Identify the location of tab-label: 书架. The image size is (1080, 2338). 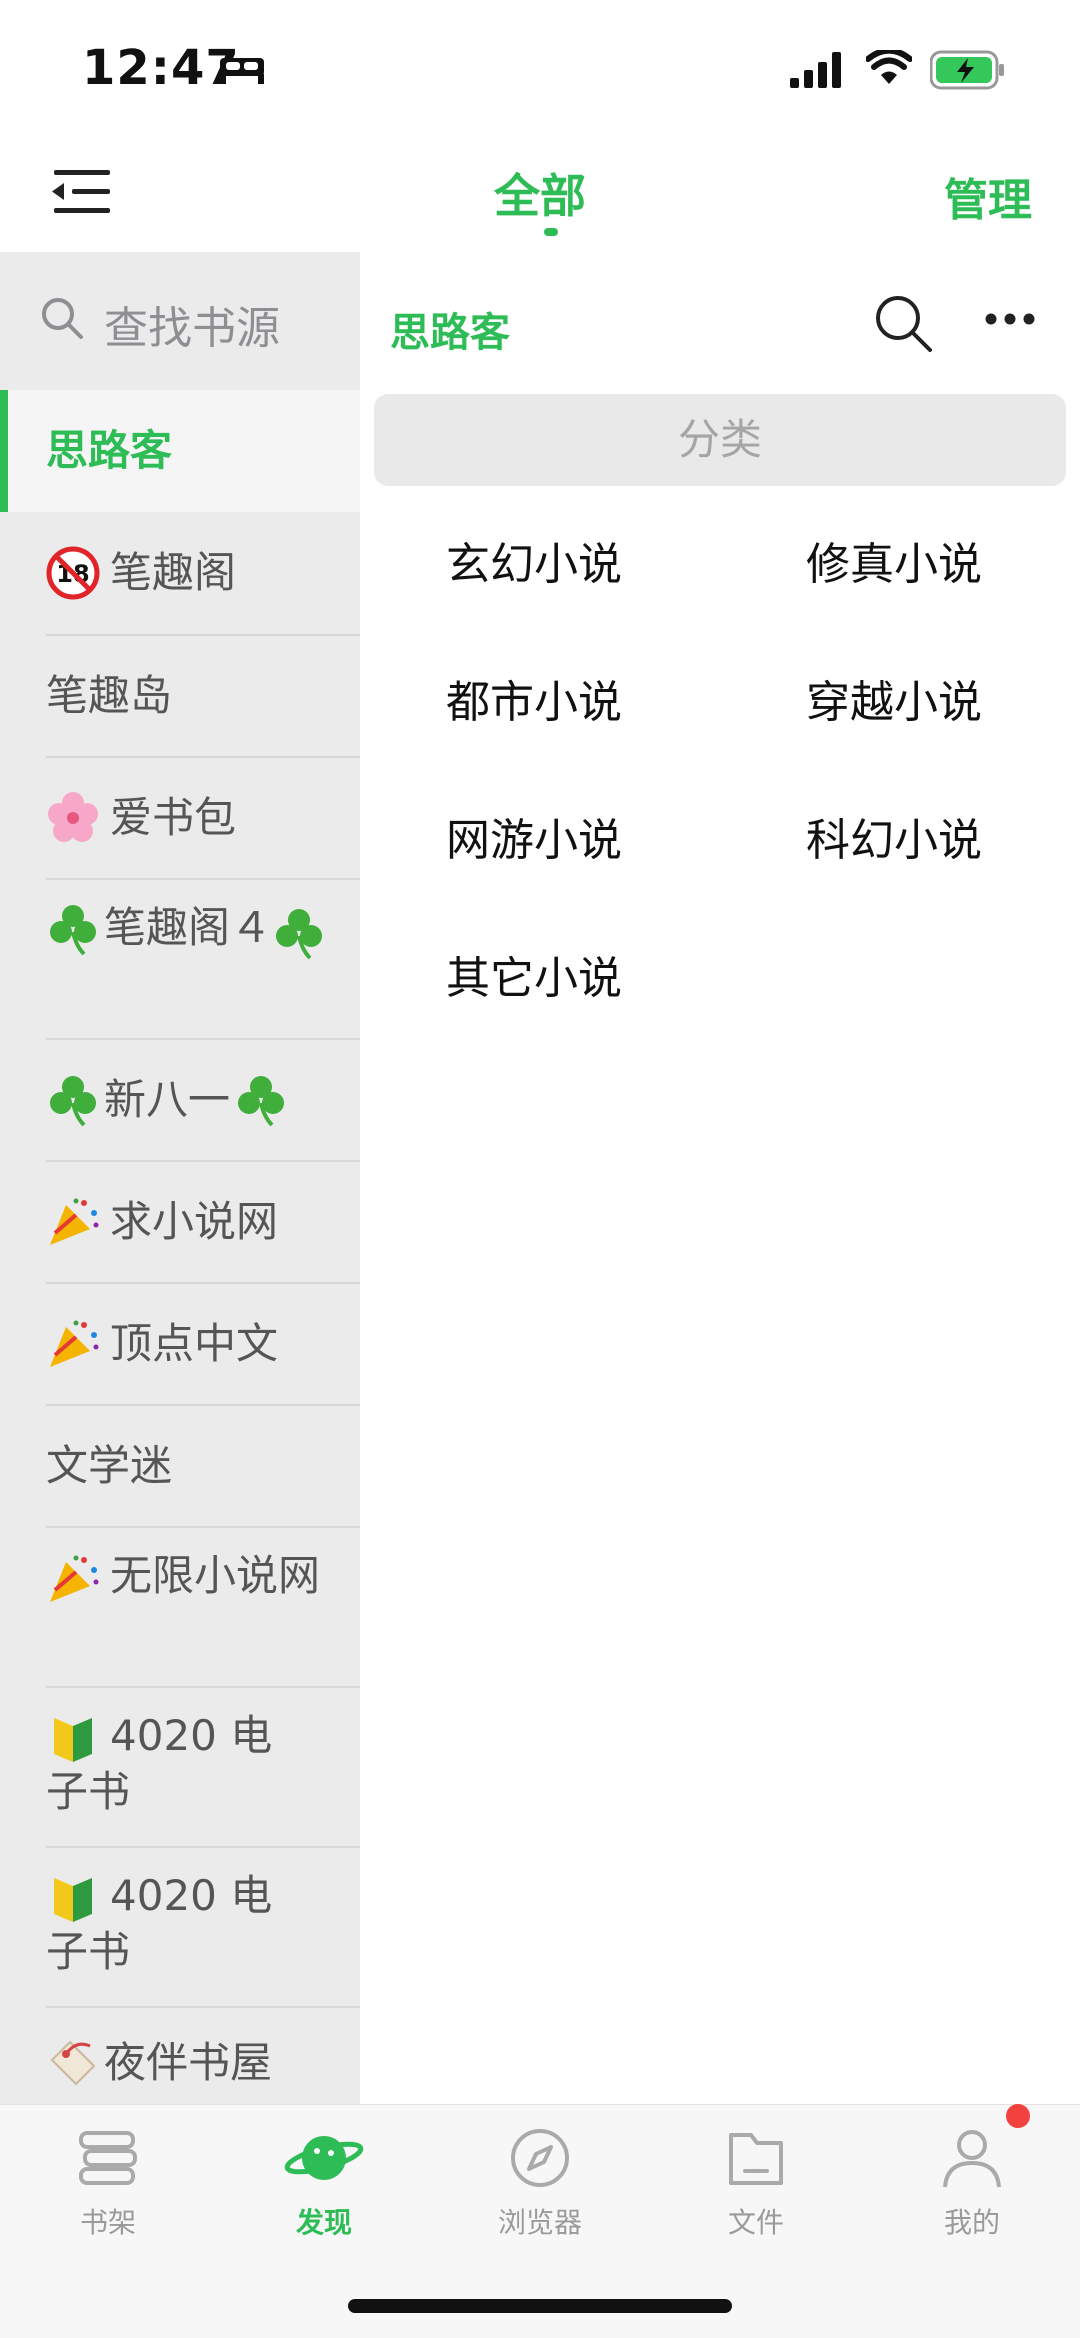
(107, 2222).